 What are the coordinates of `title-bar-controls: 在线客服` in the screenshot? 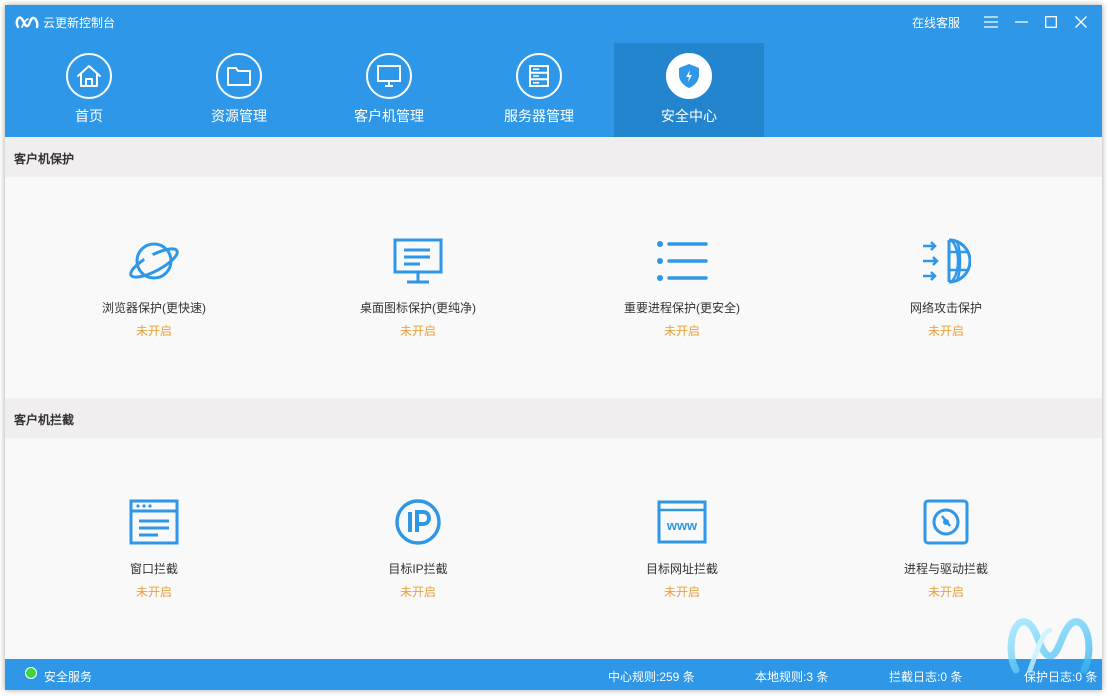 It's located at (1004, 22).